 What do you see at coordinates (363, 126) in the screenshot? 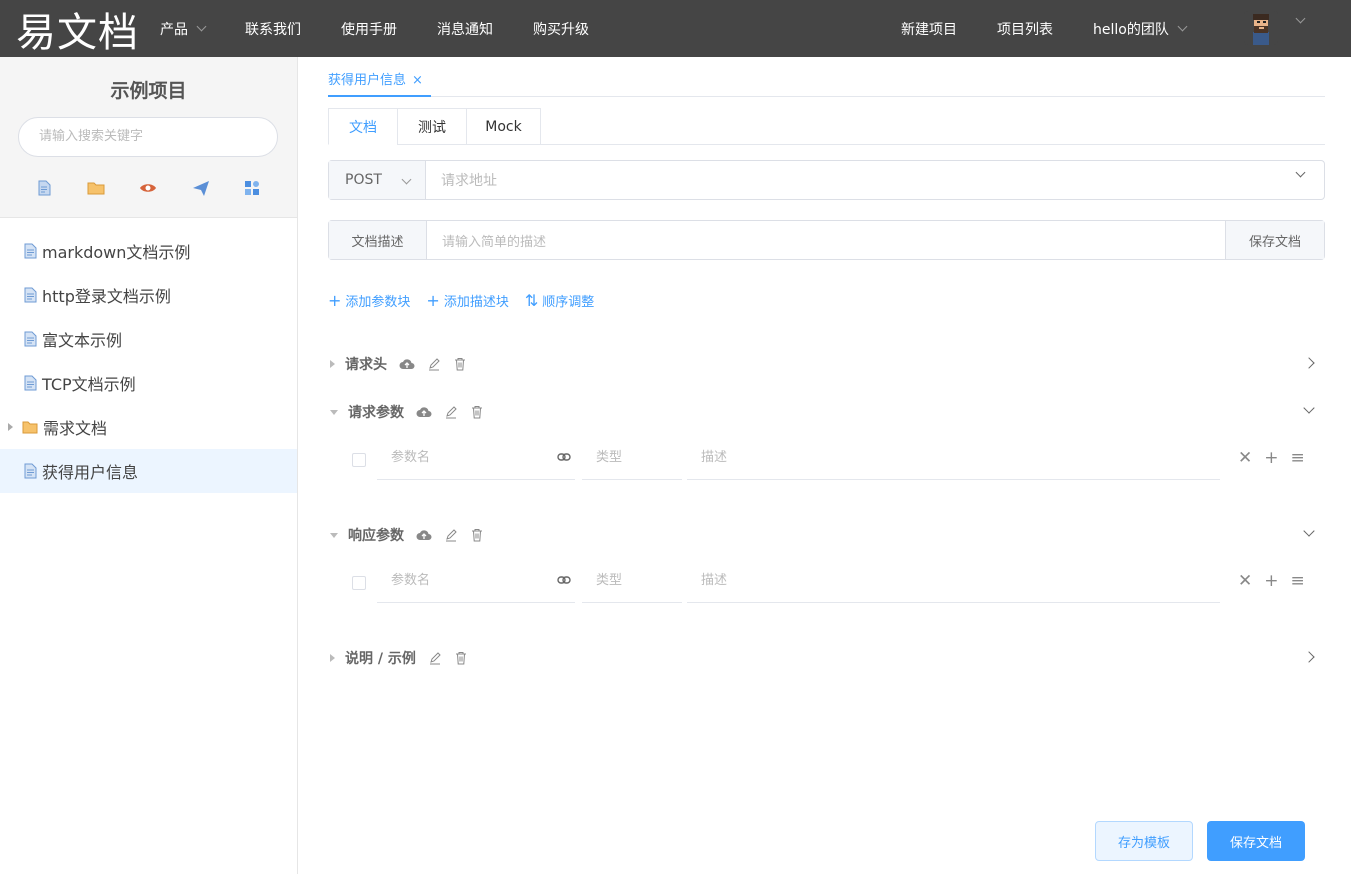
I see `tab-doc: 文档` at bounding box center [363, 126].